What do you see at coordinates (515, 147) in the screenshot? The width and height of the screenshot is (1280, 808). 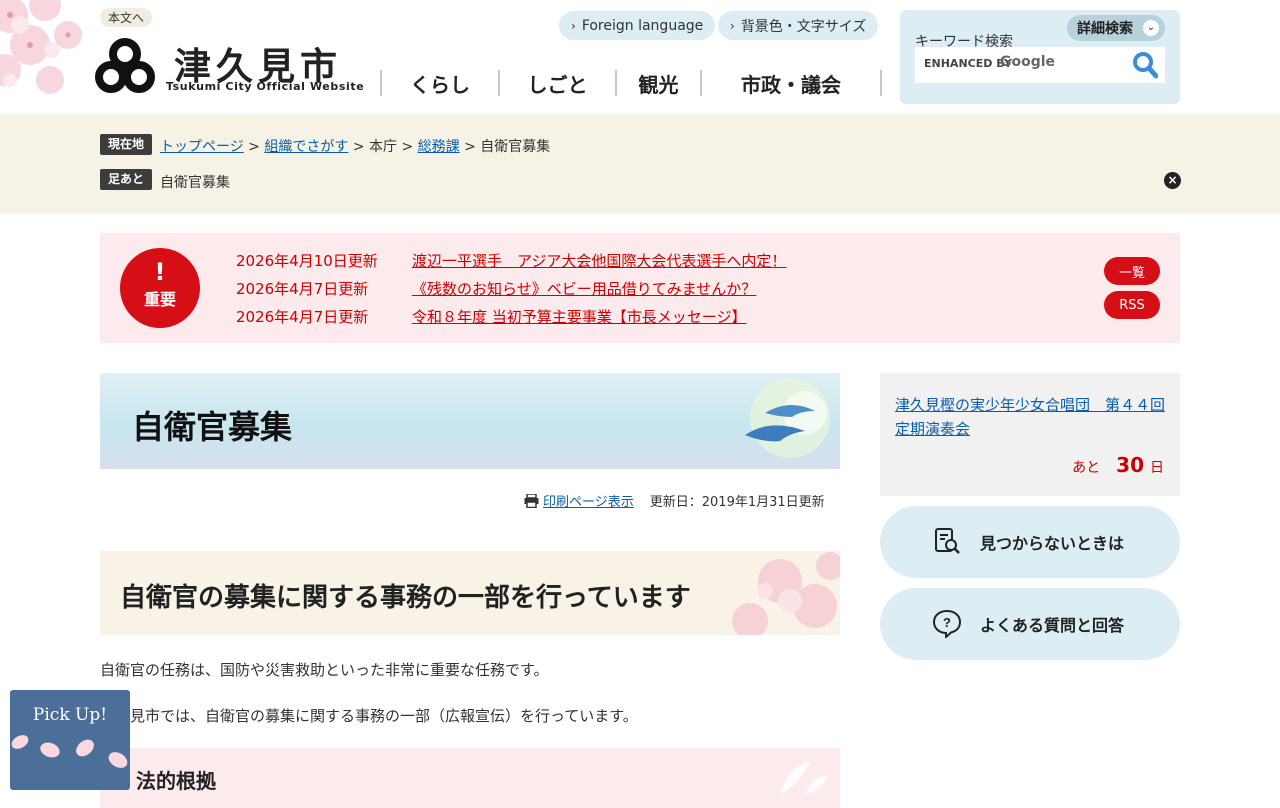 I see `breadcrumb-current: 自衛官募集` at bounding box center [515, 147].